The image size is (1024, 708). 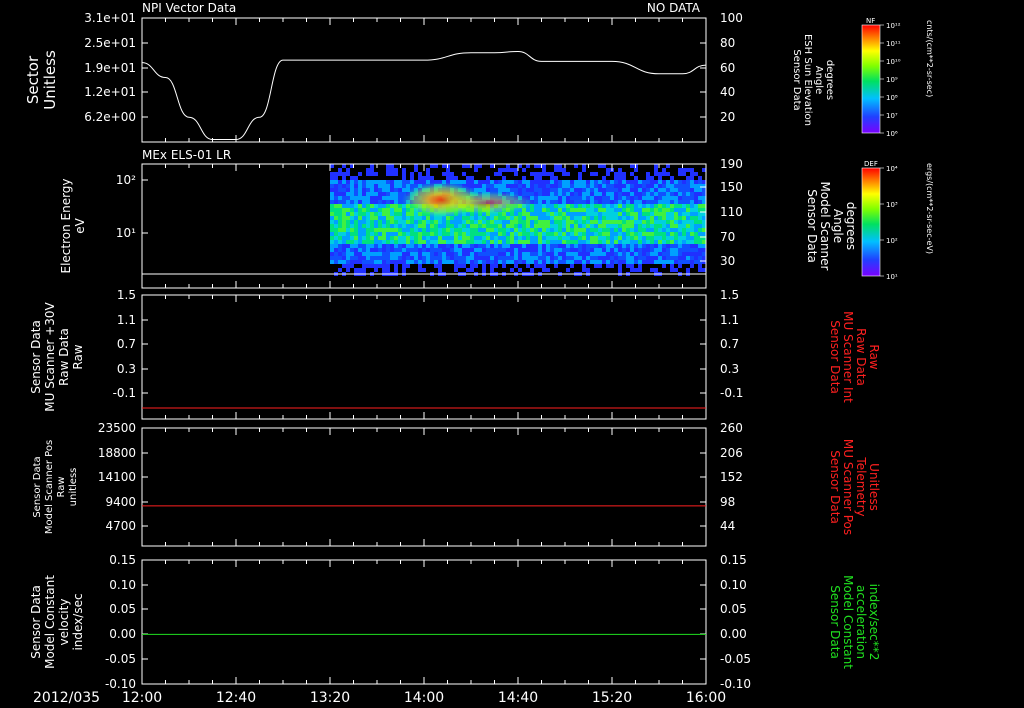 What do you see at coordinates (727, 526) in the screenshot?
I see `right-tick-label: 44` at bounding box center [727, 526].